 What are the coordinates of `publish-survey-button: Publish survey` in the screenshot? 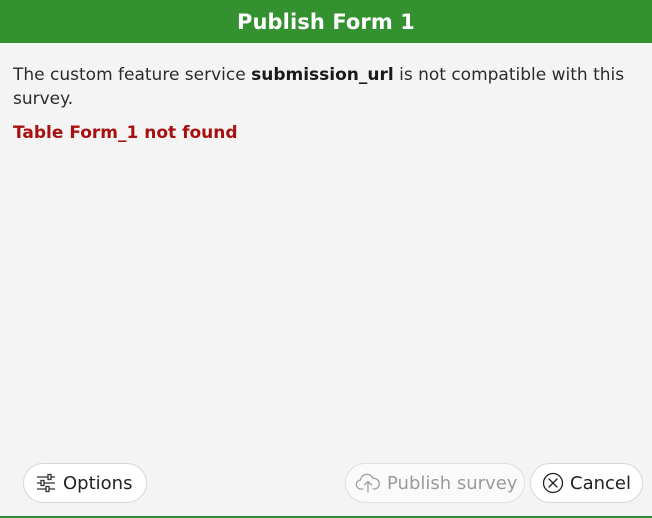 It's located at (435, 483).